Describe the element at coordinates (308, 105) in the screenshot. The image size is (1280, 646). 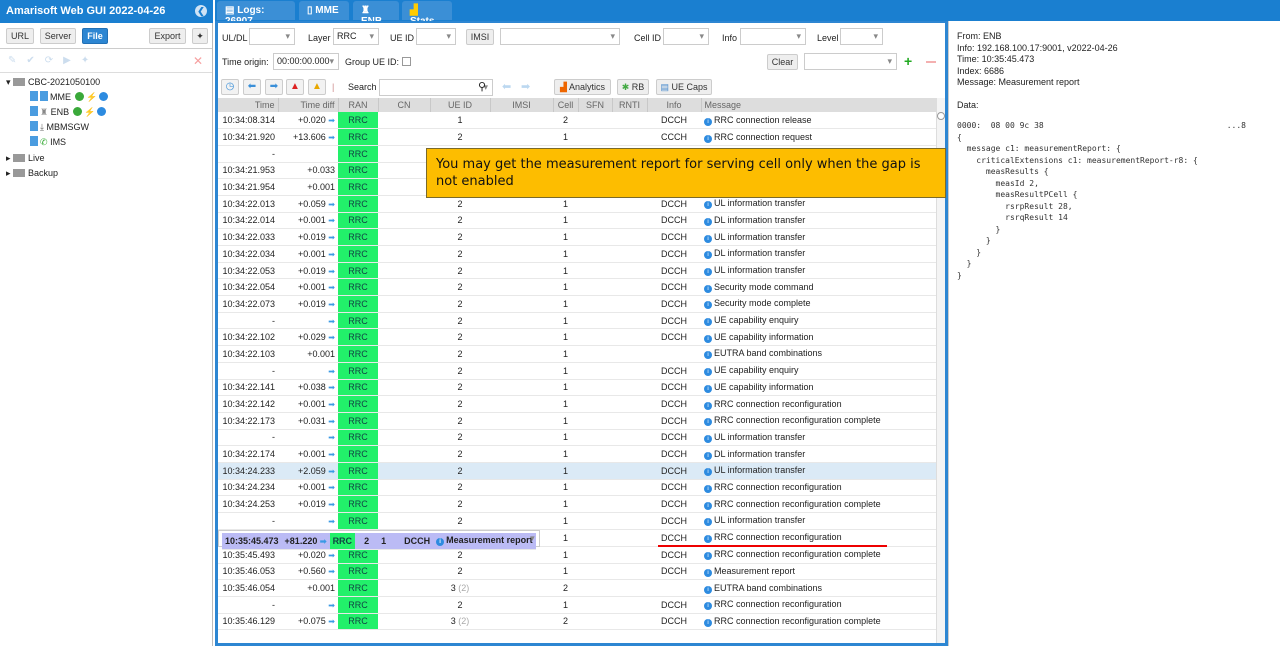
I see `column-header-time-diff: Time diff` at that location.